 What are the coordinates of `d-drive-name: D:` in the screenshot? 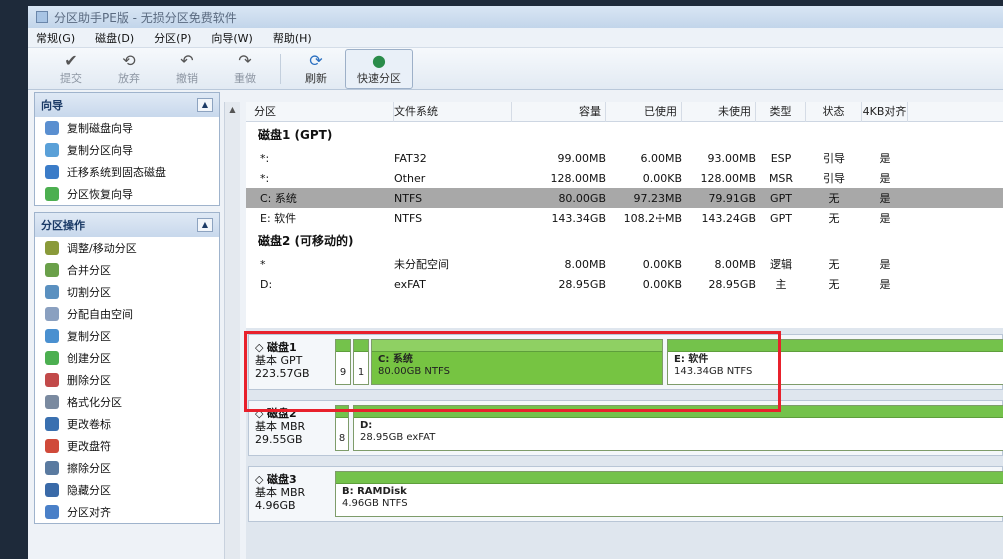 It's located at (366, 425).